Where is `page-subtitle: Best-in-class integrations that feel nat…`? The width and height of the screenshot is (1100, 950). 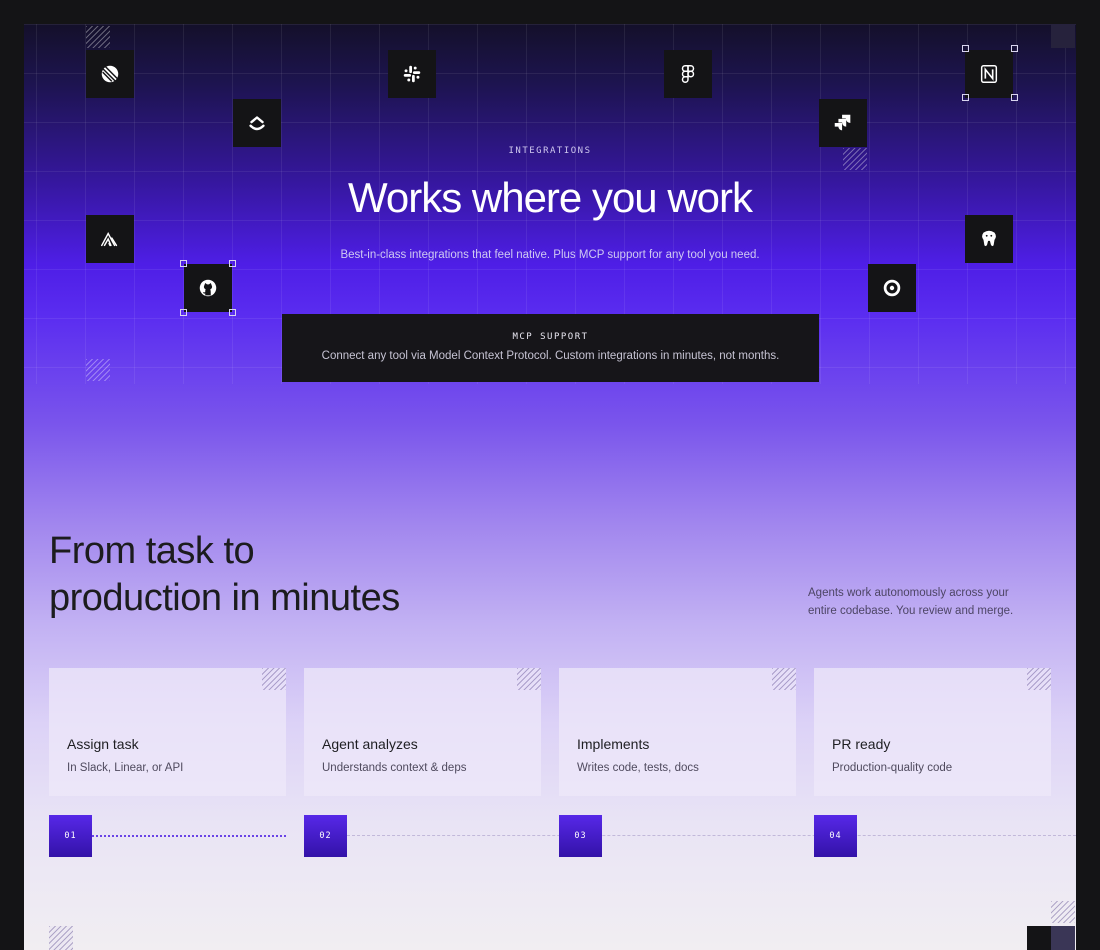 page-subtitle: Best-in-class integrations that feel nat… is located at coordinates (550, 255).